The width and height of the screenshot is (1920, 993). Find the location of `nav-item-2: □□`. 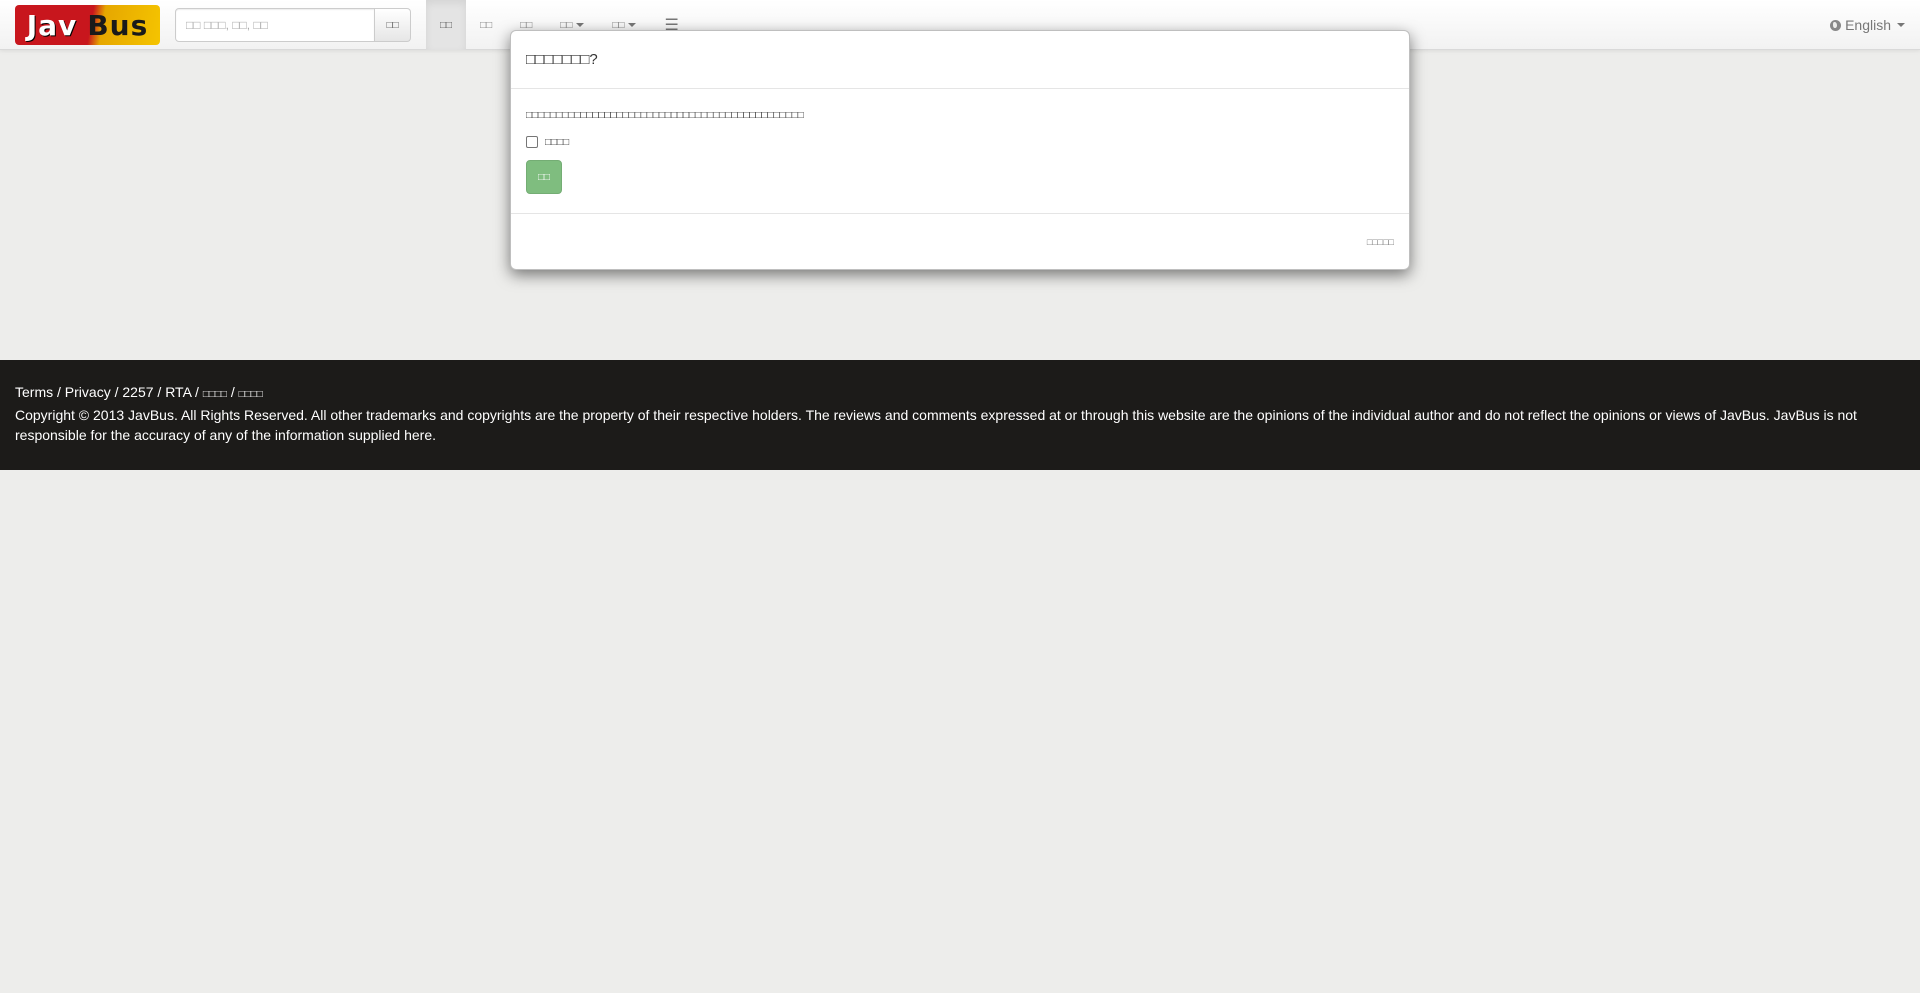

nav-item-2: □□ is located at coordinates (486, 25).